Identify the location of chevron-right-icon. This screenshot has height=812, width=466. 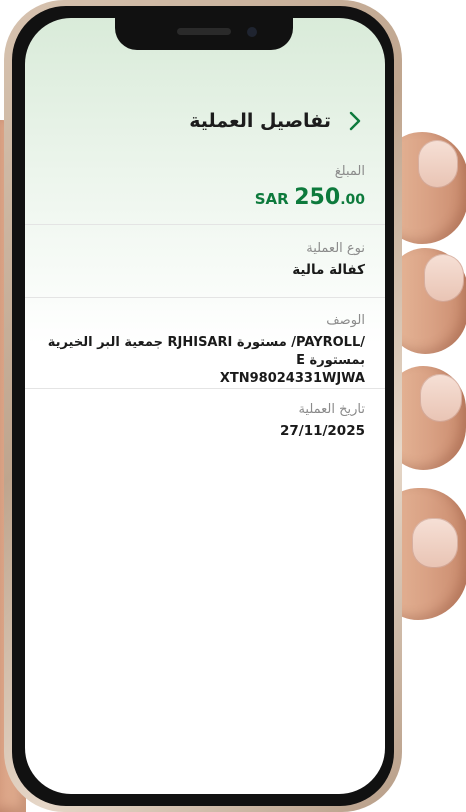
(355, 121).